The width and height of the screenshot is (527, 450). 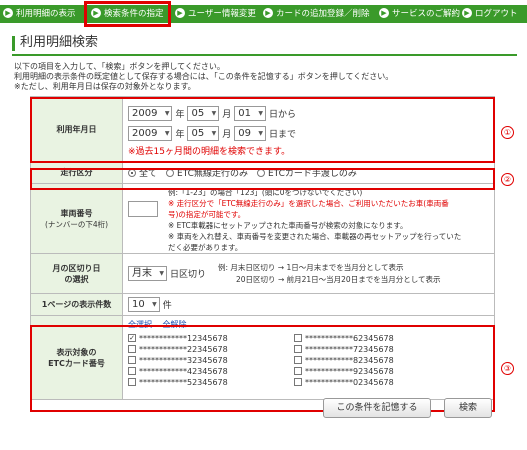 I want to click on vehicle-note: ※ 走行区分で「ETC無線走行のみ」を選択した場合、ご利用いただいたお車(車両番, so click(x=308, y=203).